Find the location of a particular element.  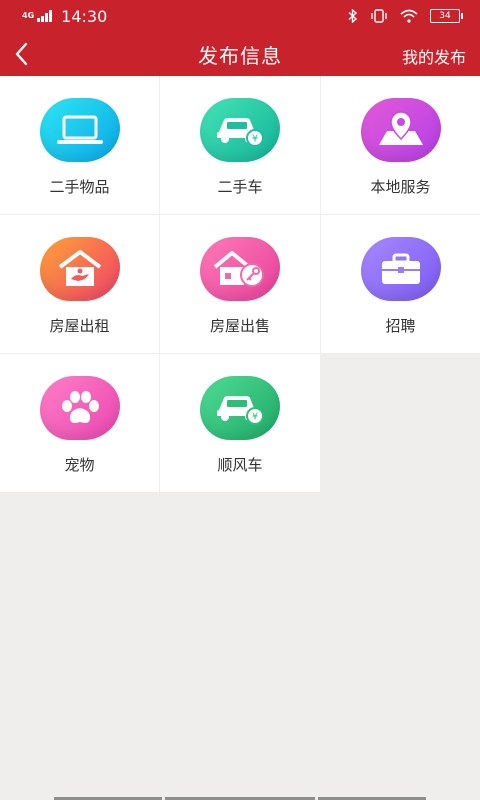

category-label: 二手物品 is located at coordinates (79, 187).